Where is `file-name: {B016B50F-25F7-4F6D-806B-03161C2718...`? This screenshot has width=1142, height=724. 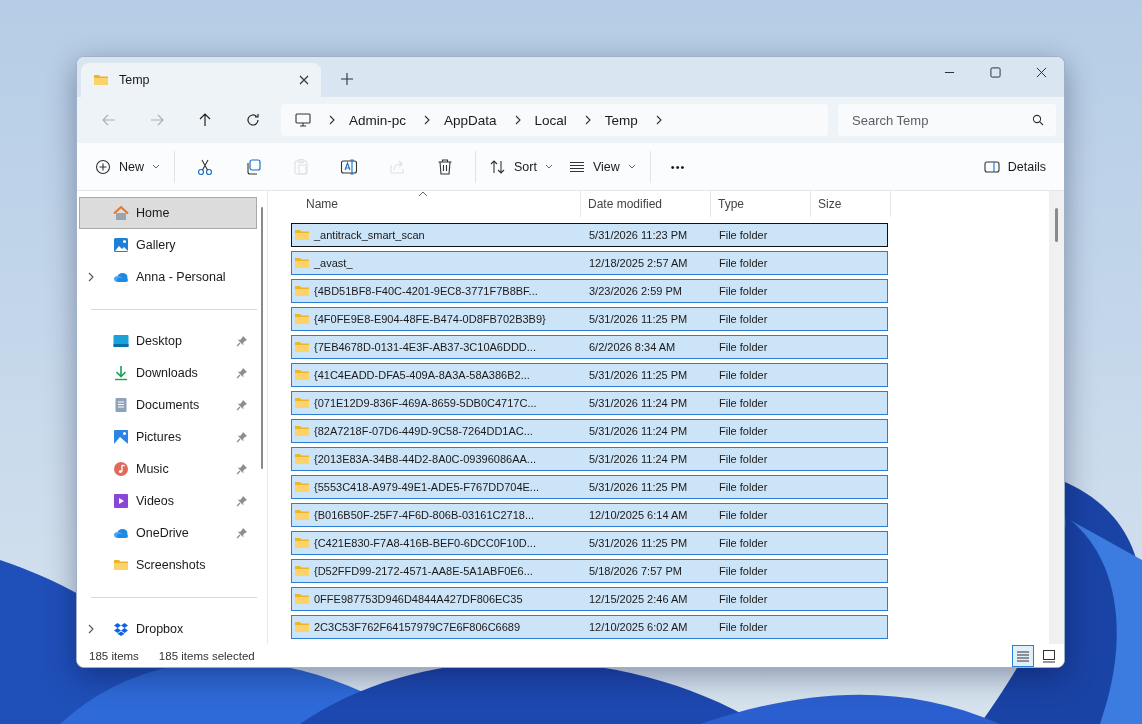
file-name: {B016B50F-25F7-4F6D-806B-03161C2718... is located at coordinates (424, 515).